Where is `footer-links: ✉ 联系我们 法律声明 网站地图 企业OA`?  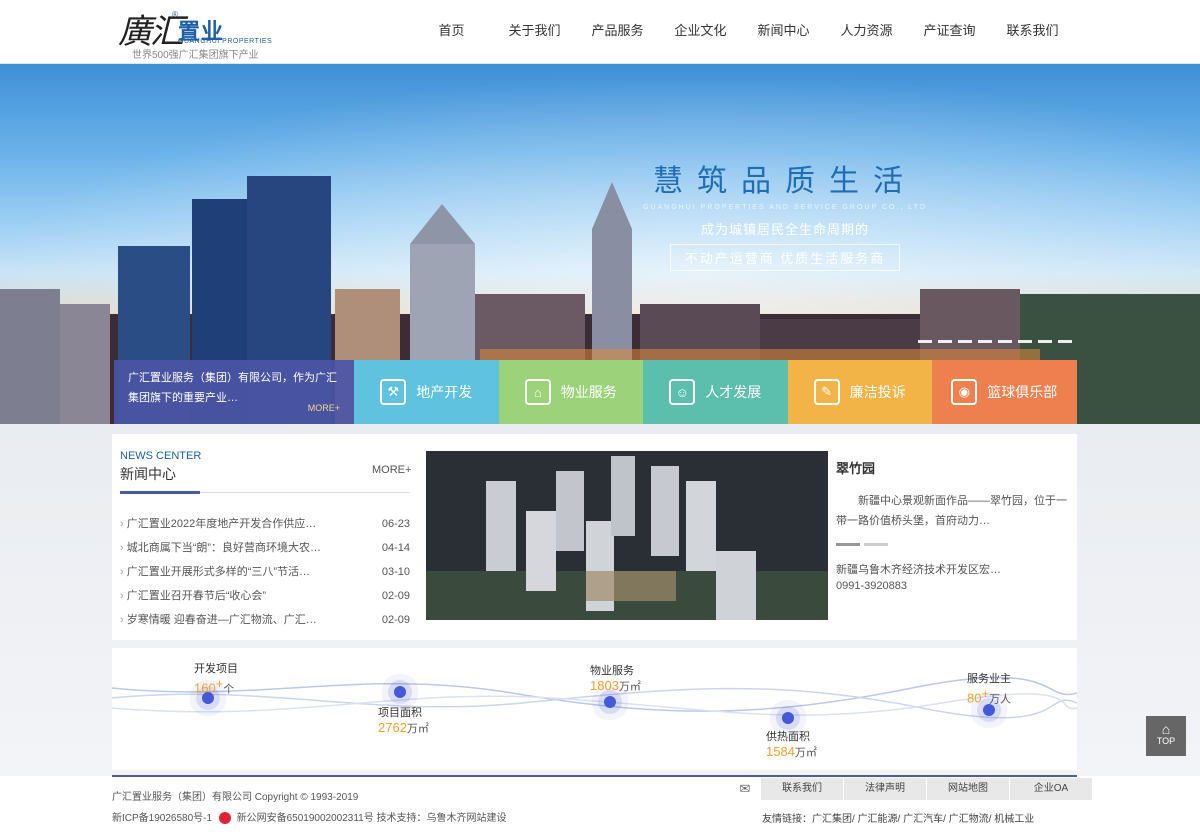
footer-links: ✉ 联系我们 法律声明 网站地图 企业OA is located at coordinates (911, 789).